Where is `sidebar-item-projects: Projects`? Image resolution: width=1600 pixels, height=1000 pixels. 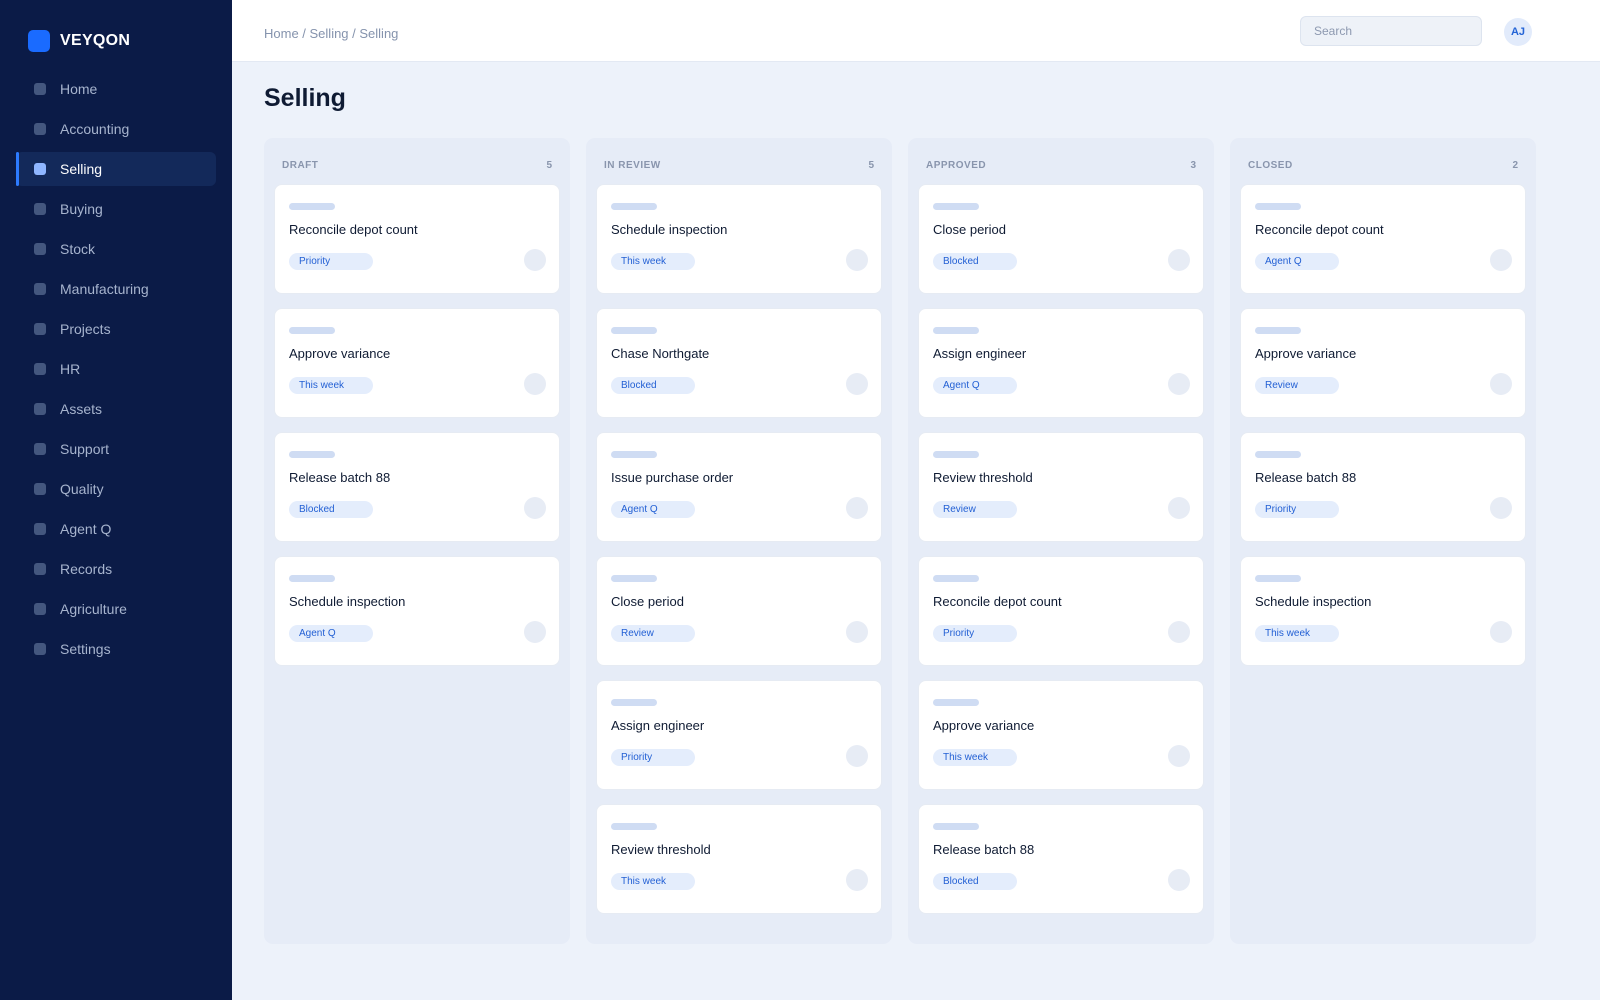 sidebar-item-projects: Projects is located at coordinates (116, 329).